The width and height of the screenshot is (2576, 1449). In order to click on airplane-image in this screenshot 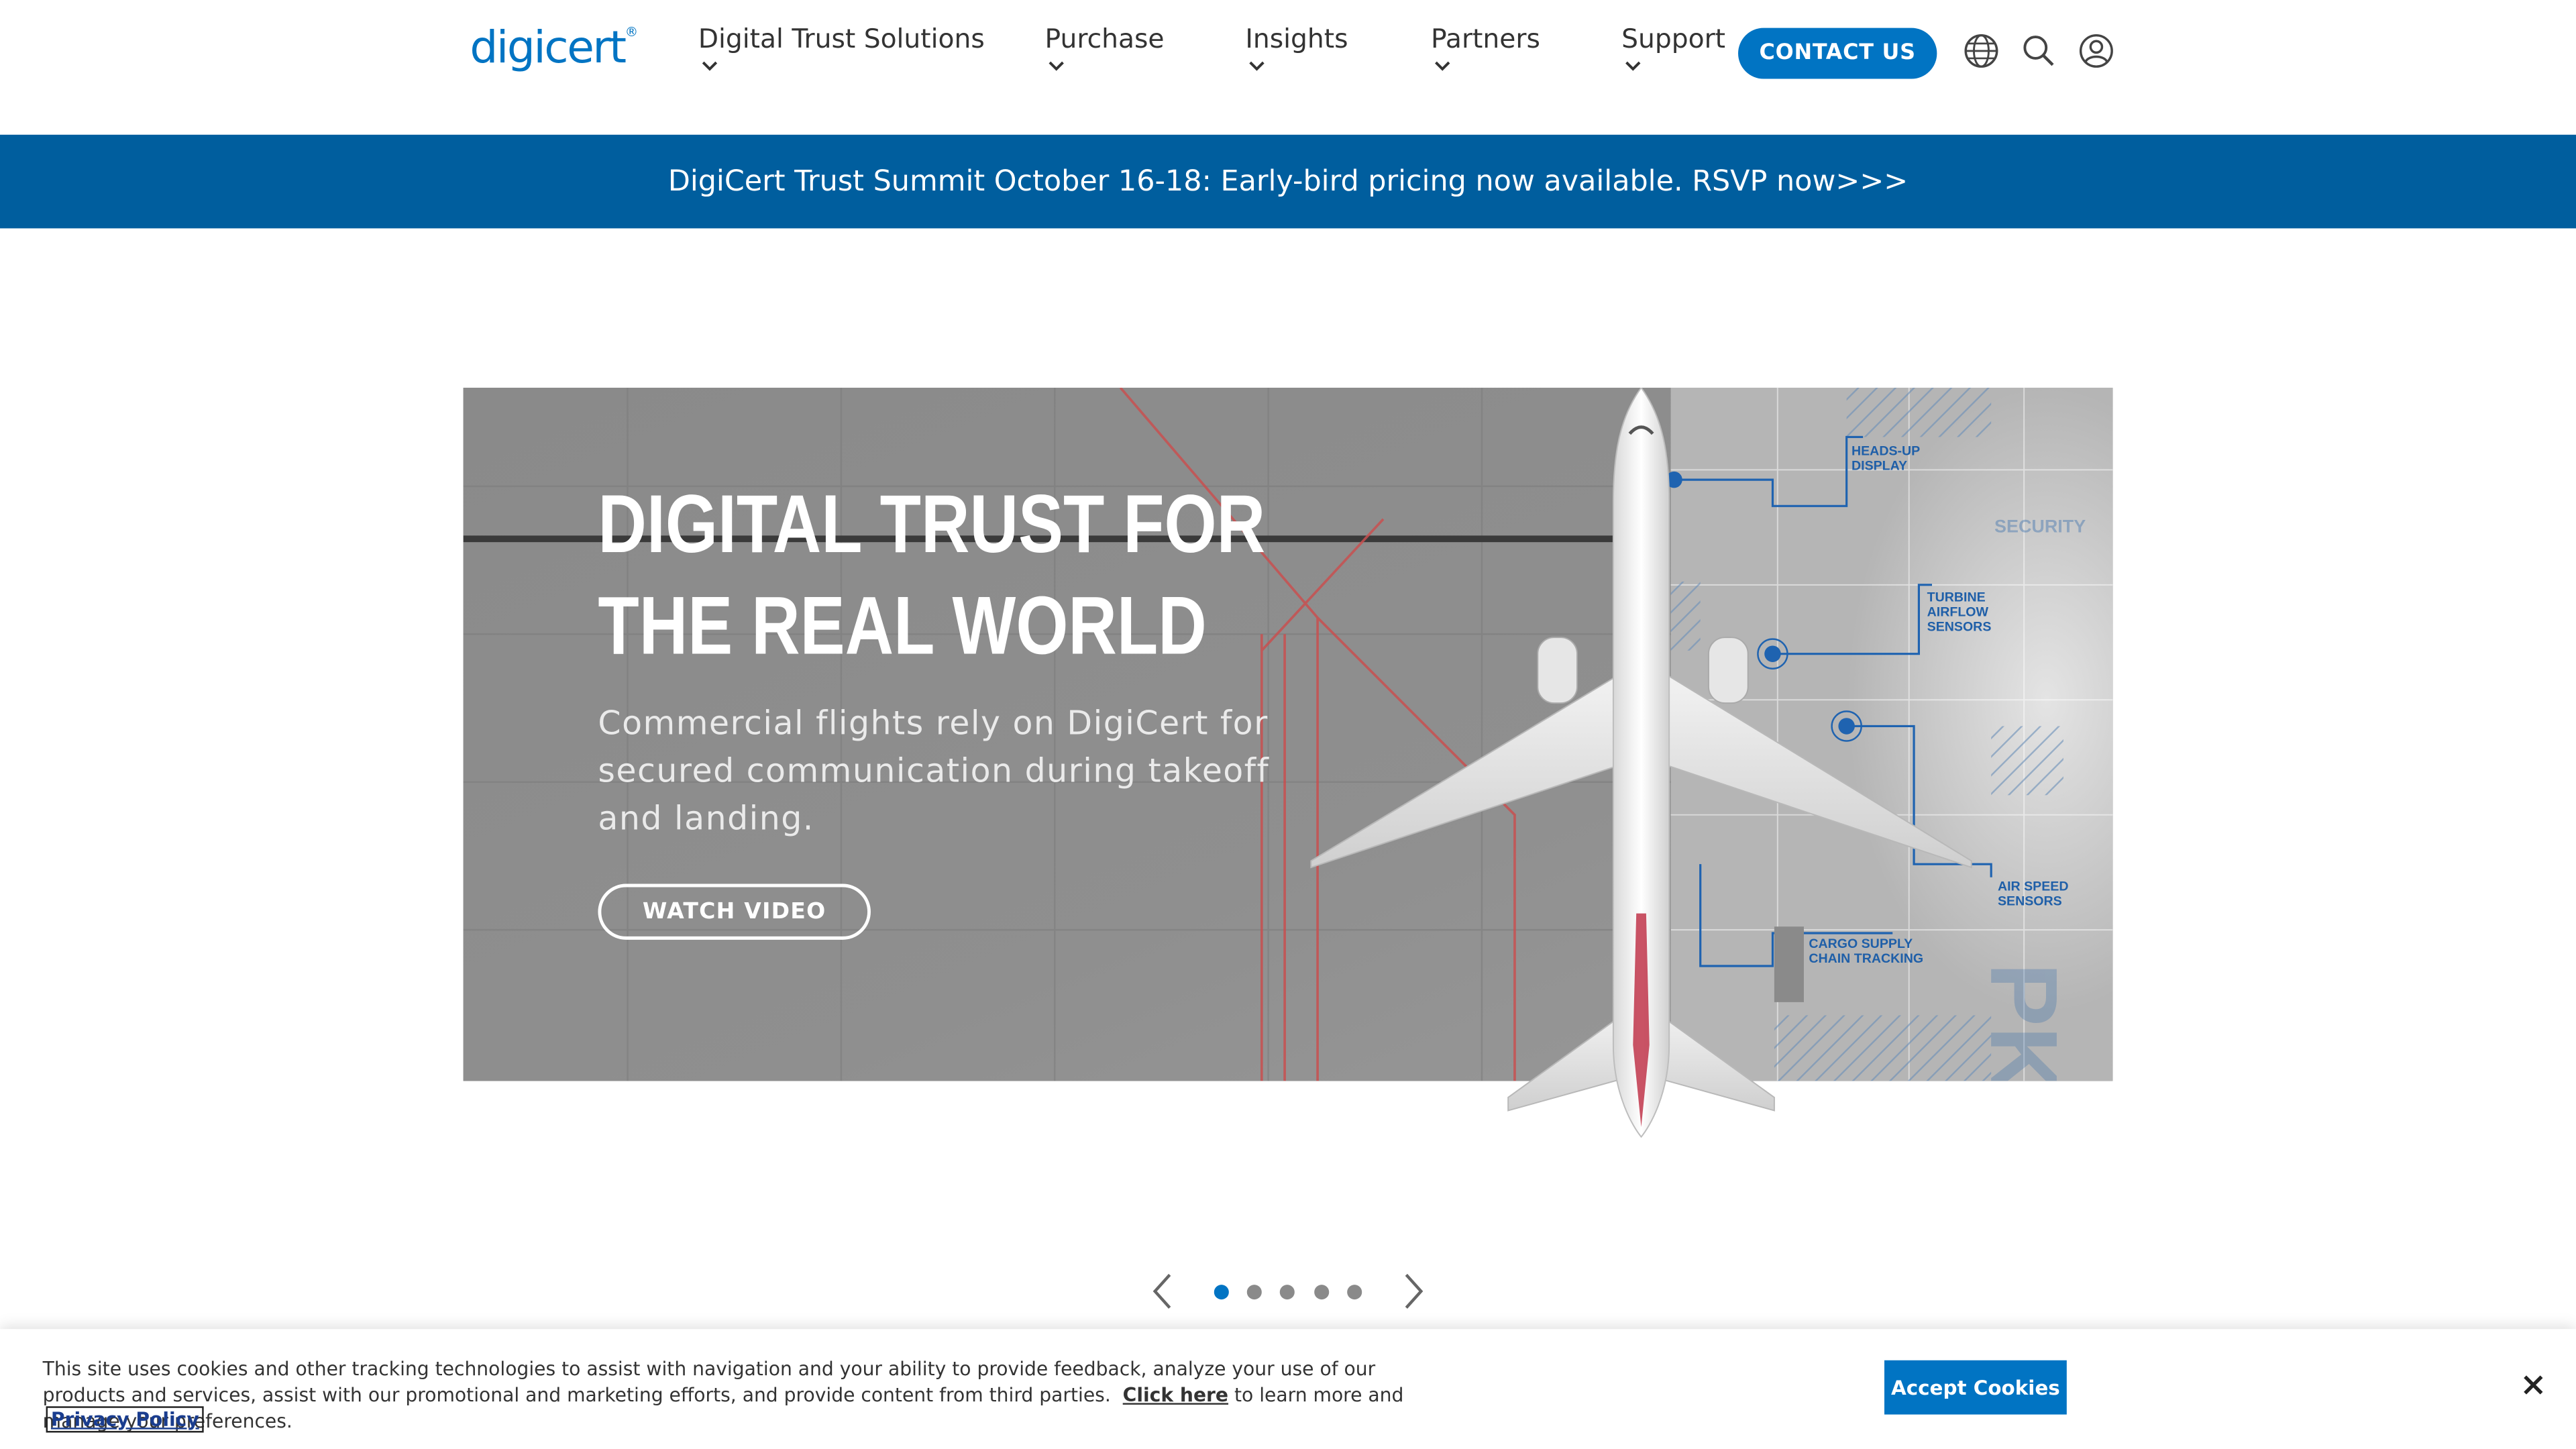, I will do `click(1641, 762)`.